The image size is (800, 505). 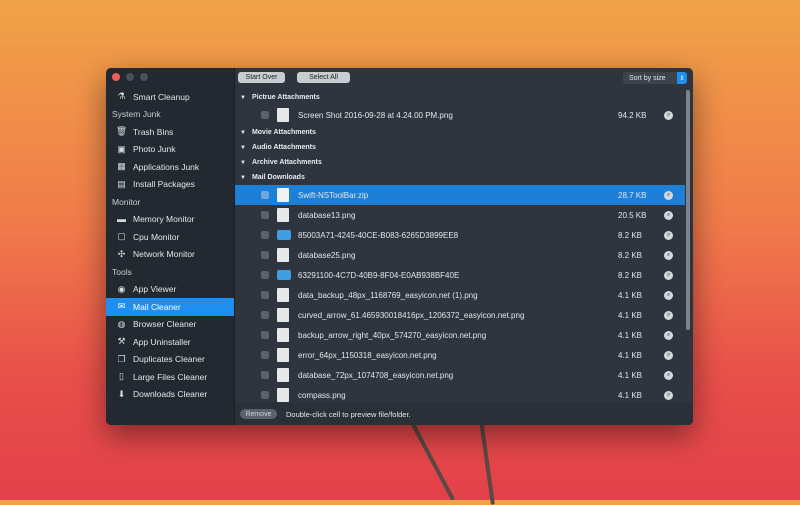 What do you see at coordinates (162, 341) in the screenshot?
I see `sidebar-item-label: App Uninstaller` at bounding box center [162, 341].